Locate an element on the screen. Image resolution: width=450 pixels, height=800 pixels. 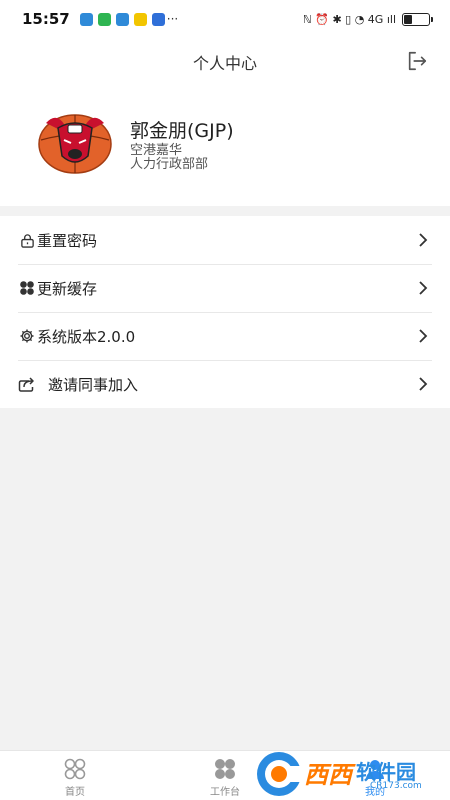
system-status-icons: ℕ ⏰ ✱ ▯ ◔ 4G ıll is located at coordinates (367, 19).